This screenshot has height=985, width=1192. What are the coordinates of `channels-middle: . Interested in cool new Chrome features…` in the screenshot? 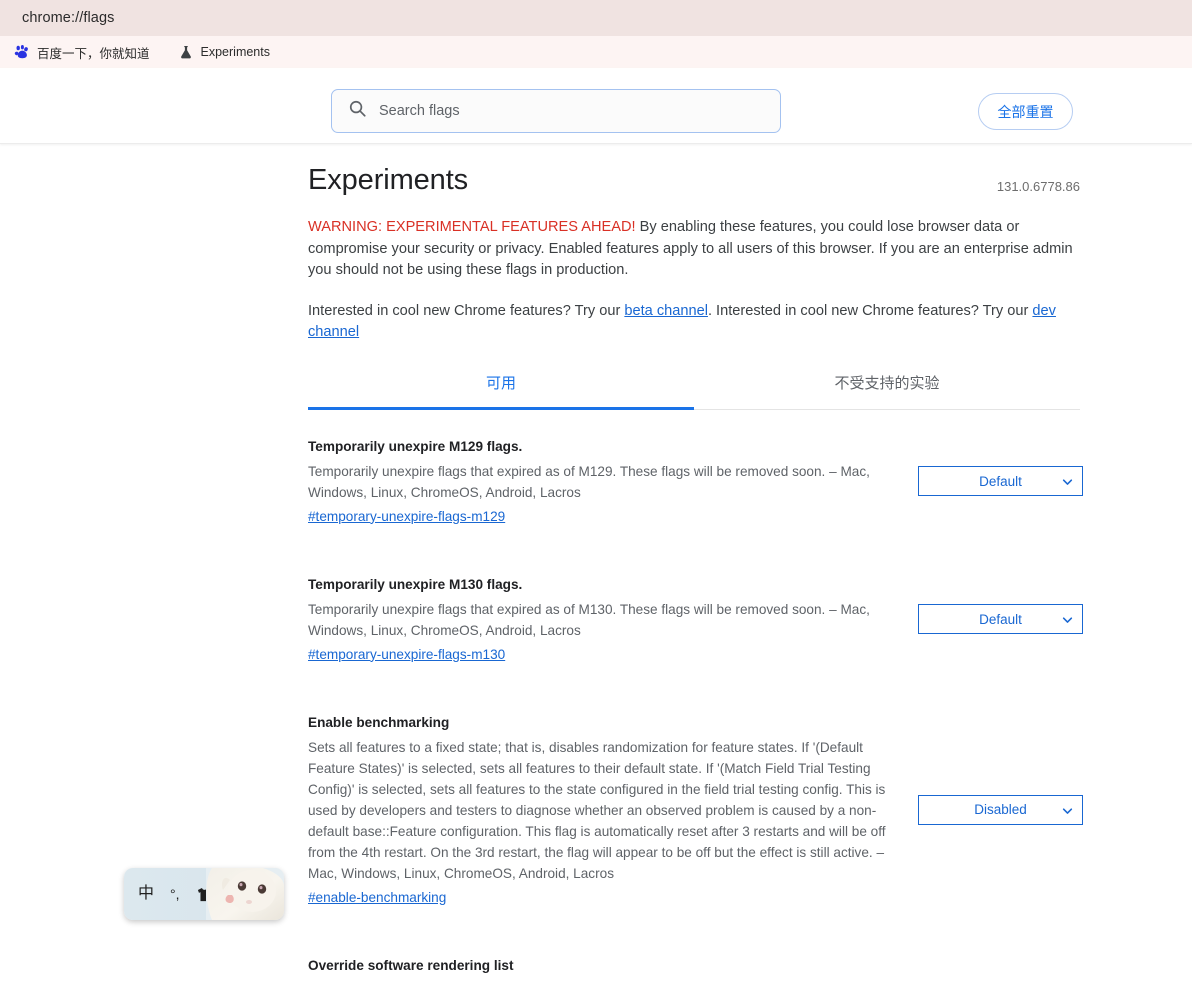 It's located at (870, 310).